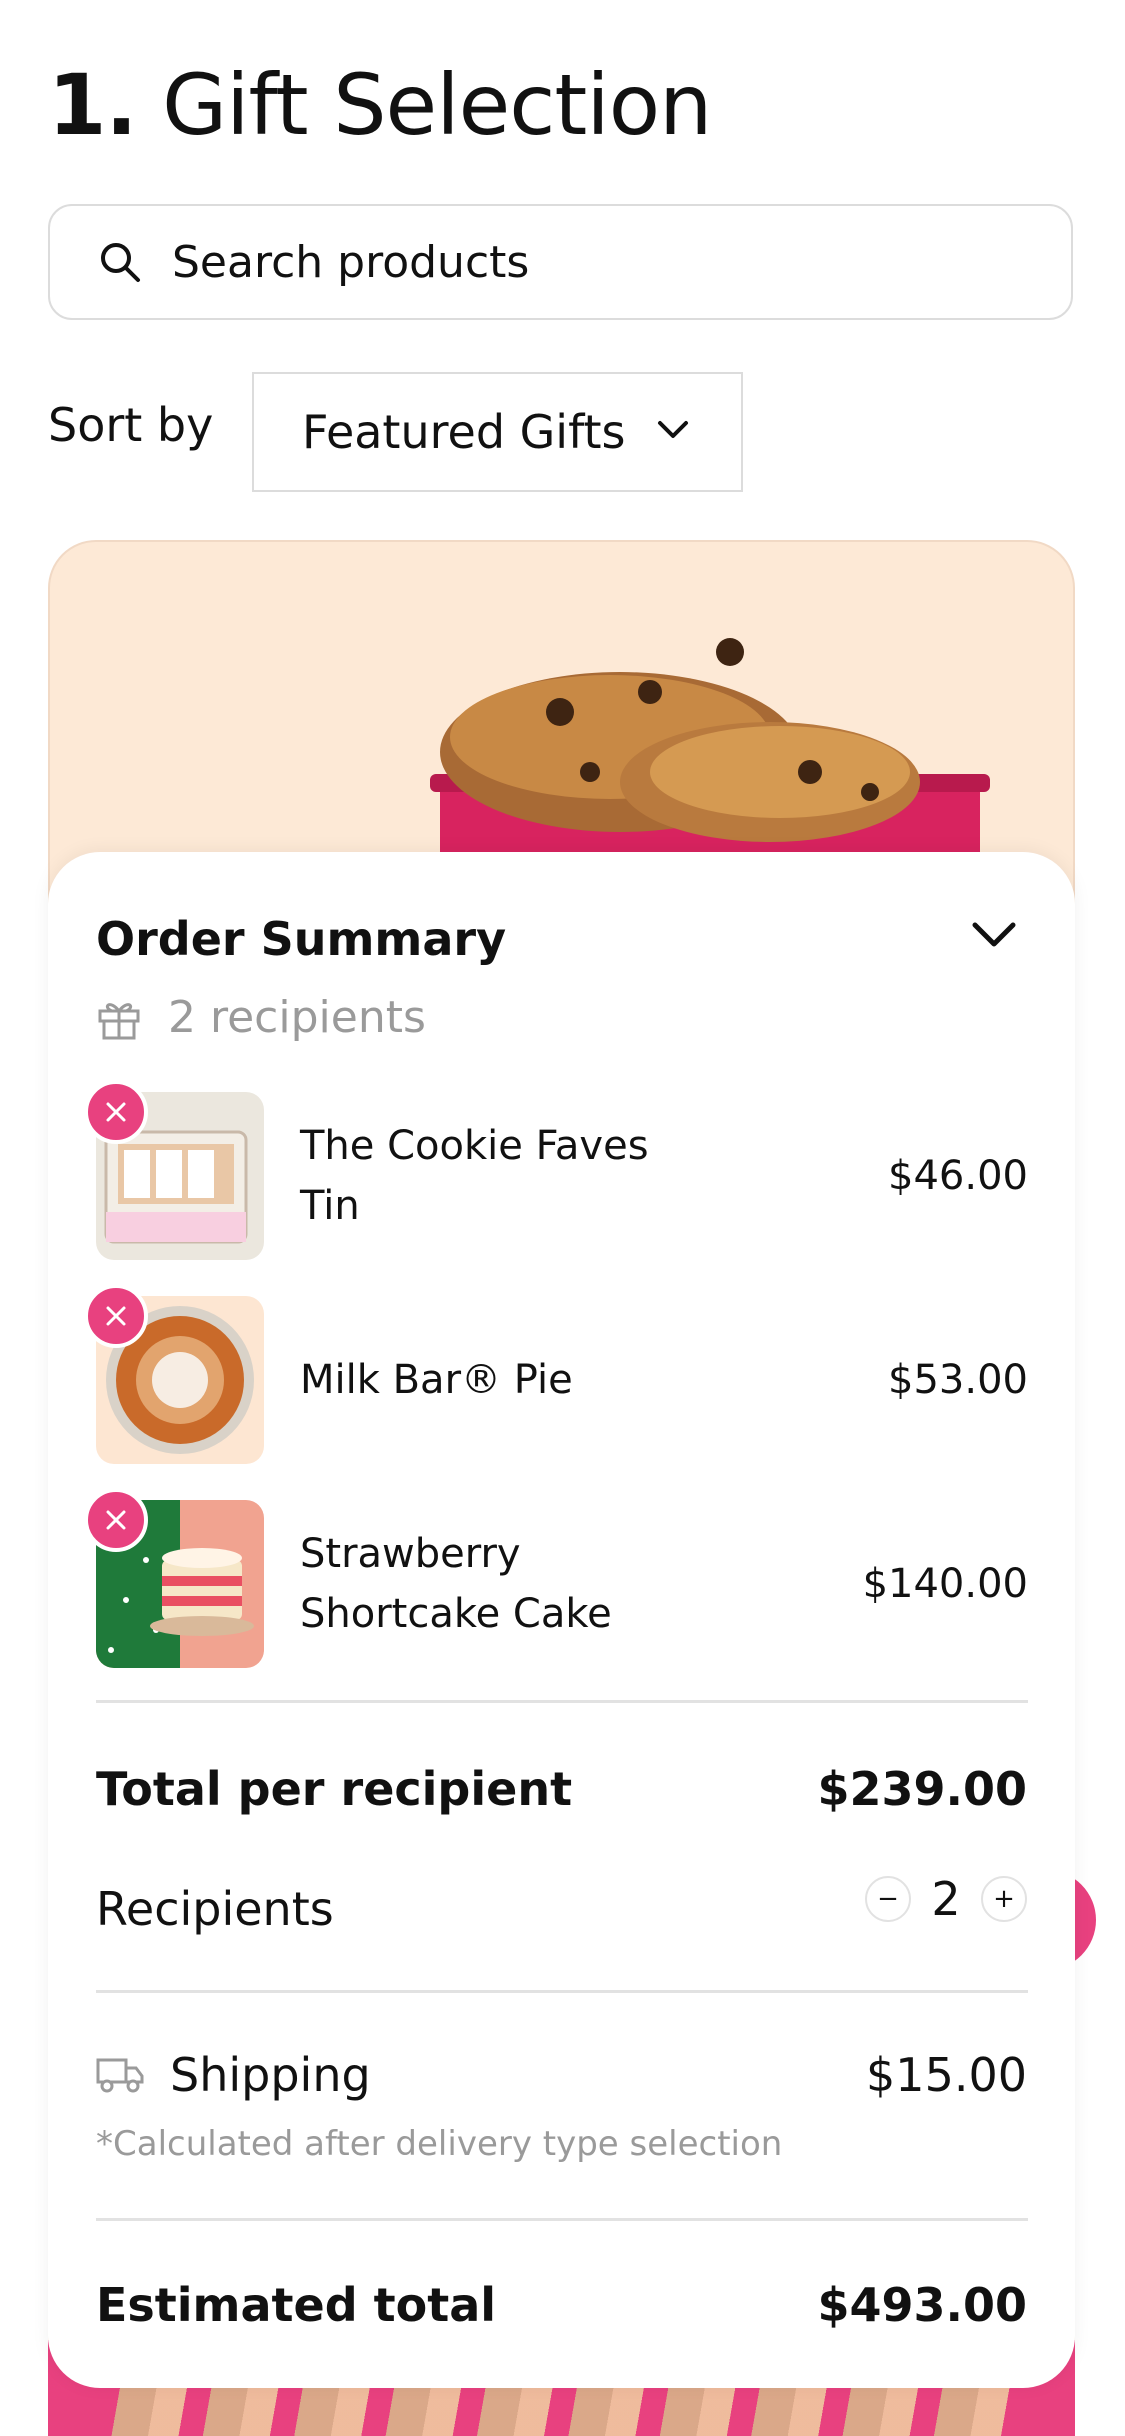 This screenshot has height=2436, width=1125. Describe the element at coordinates (945, 1584) in the screenshot. I see `item-price: $140.00` at that location.